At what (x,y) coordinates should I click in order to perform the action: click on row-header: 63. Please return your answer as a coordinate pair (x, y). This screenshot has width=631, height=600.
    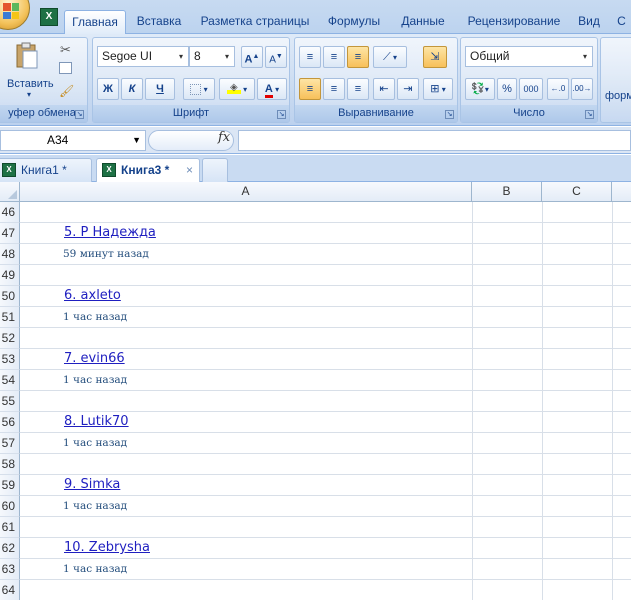
    Looking at the image, I should click on (10, 569).